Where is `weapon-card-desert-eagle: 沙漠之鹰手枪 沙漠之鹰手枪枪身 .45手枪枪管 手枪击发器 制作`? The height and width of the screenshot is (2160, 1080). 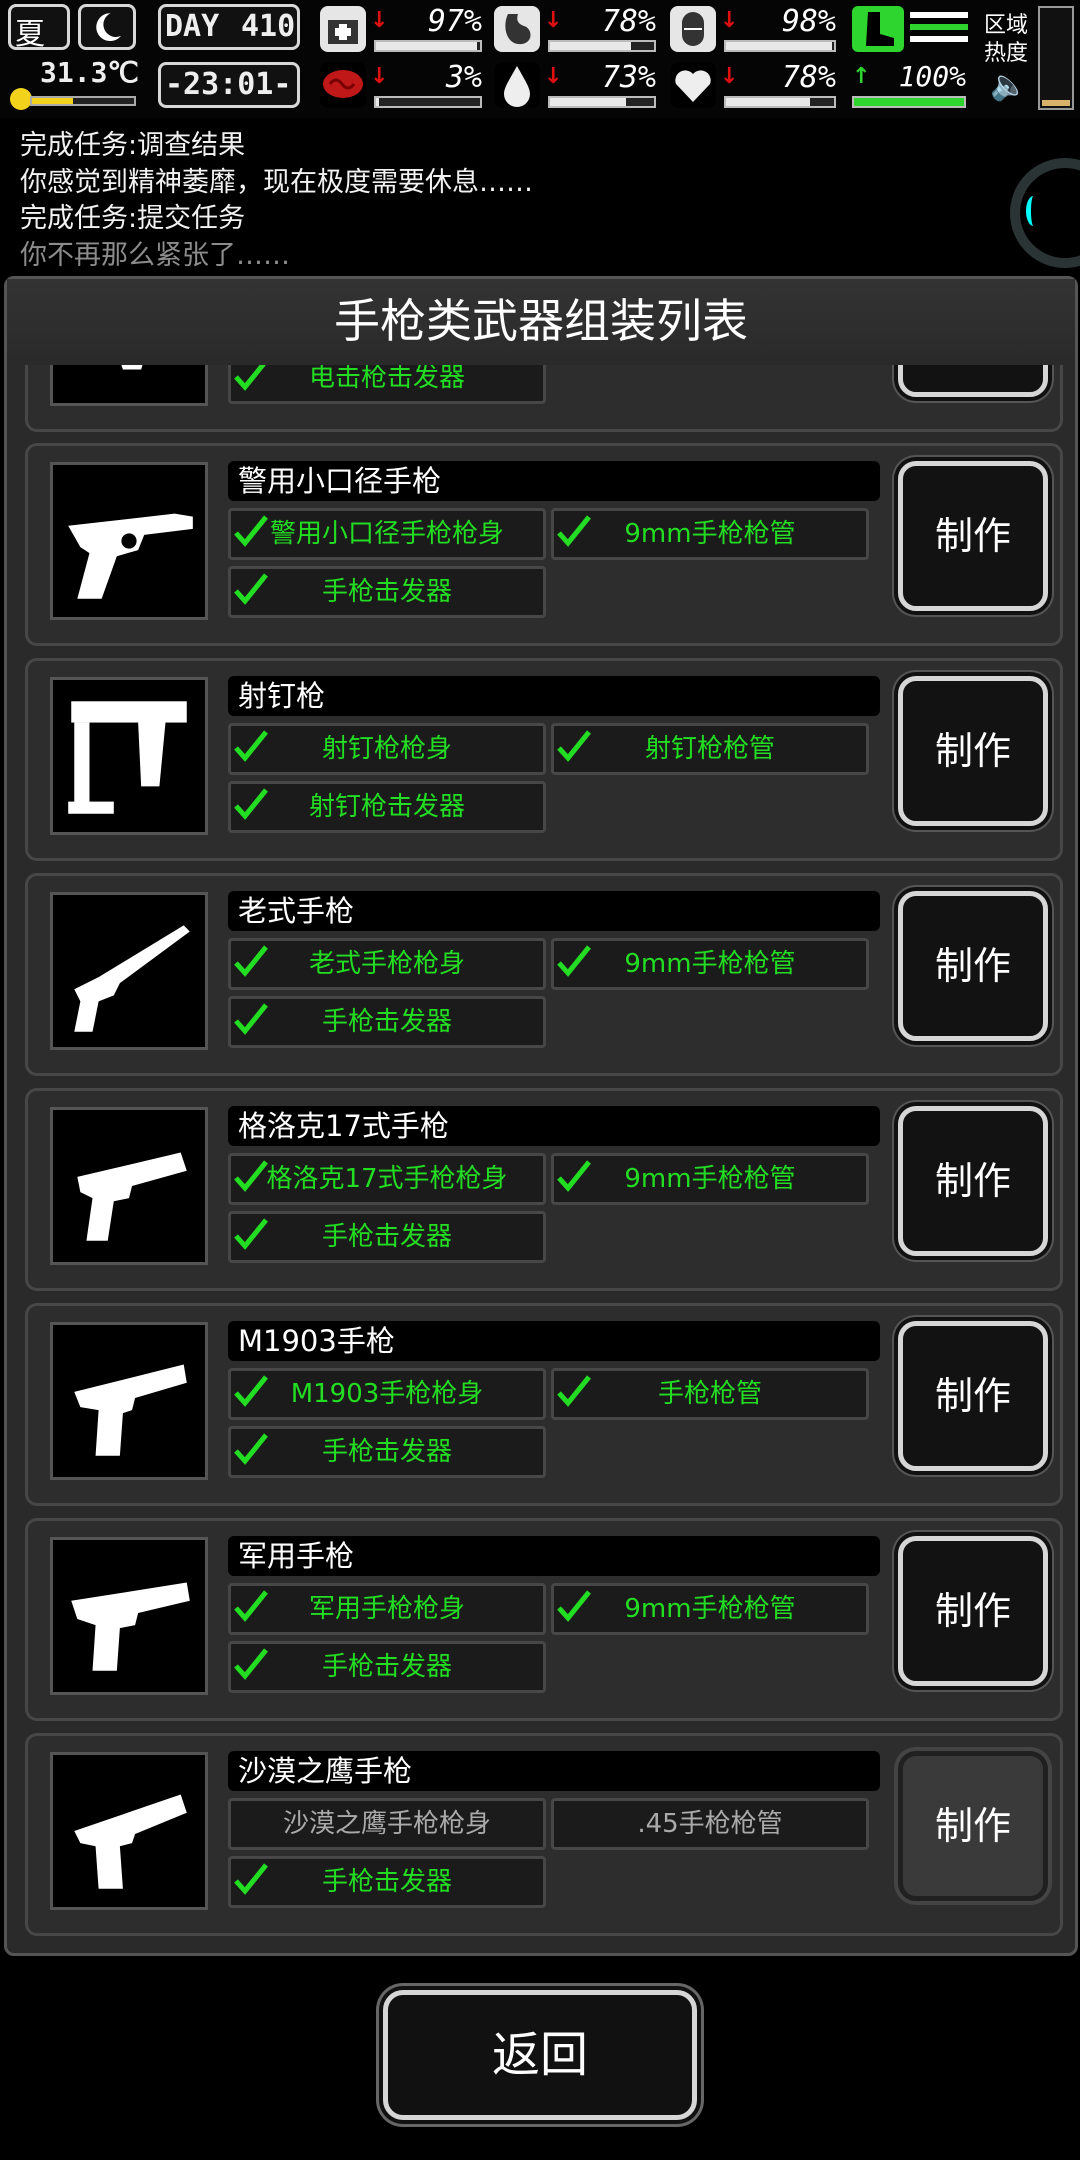
weapon-card-desert-eagle: 沙漠之鹰手枪 沙漠之鹰手枪枪身 .45手枪枪管 手枪击发器 制作 is located at coordinates (544, 1834).